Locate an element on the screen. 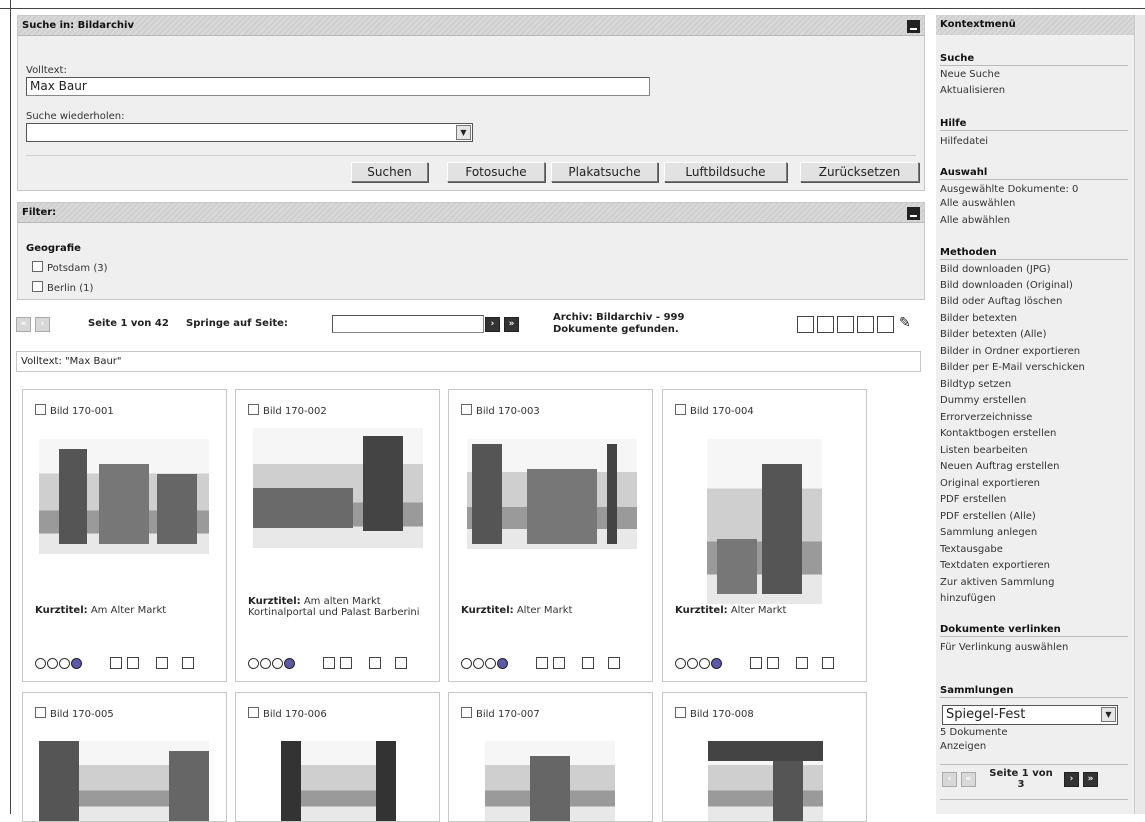 Image resolution: width=1145 pixels, height=822 pixels. result-card: Bild 170-005 is located at coordinates (124, 757).